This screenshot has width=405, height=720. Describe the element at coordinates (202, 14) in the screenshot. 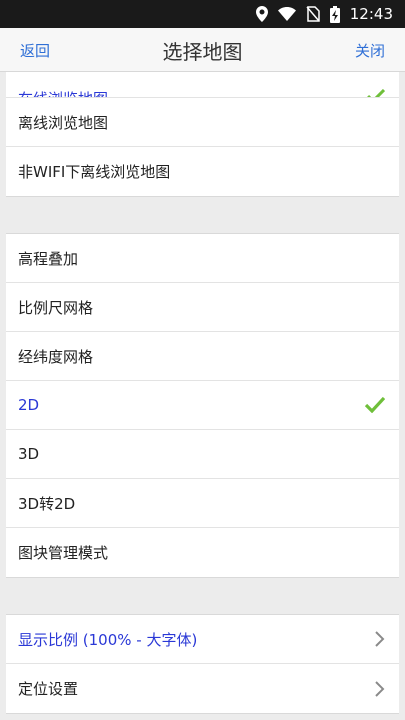

I see `status-bar: 12:43` at that location.